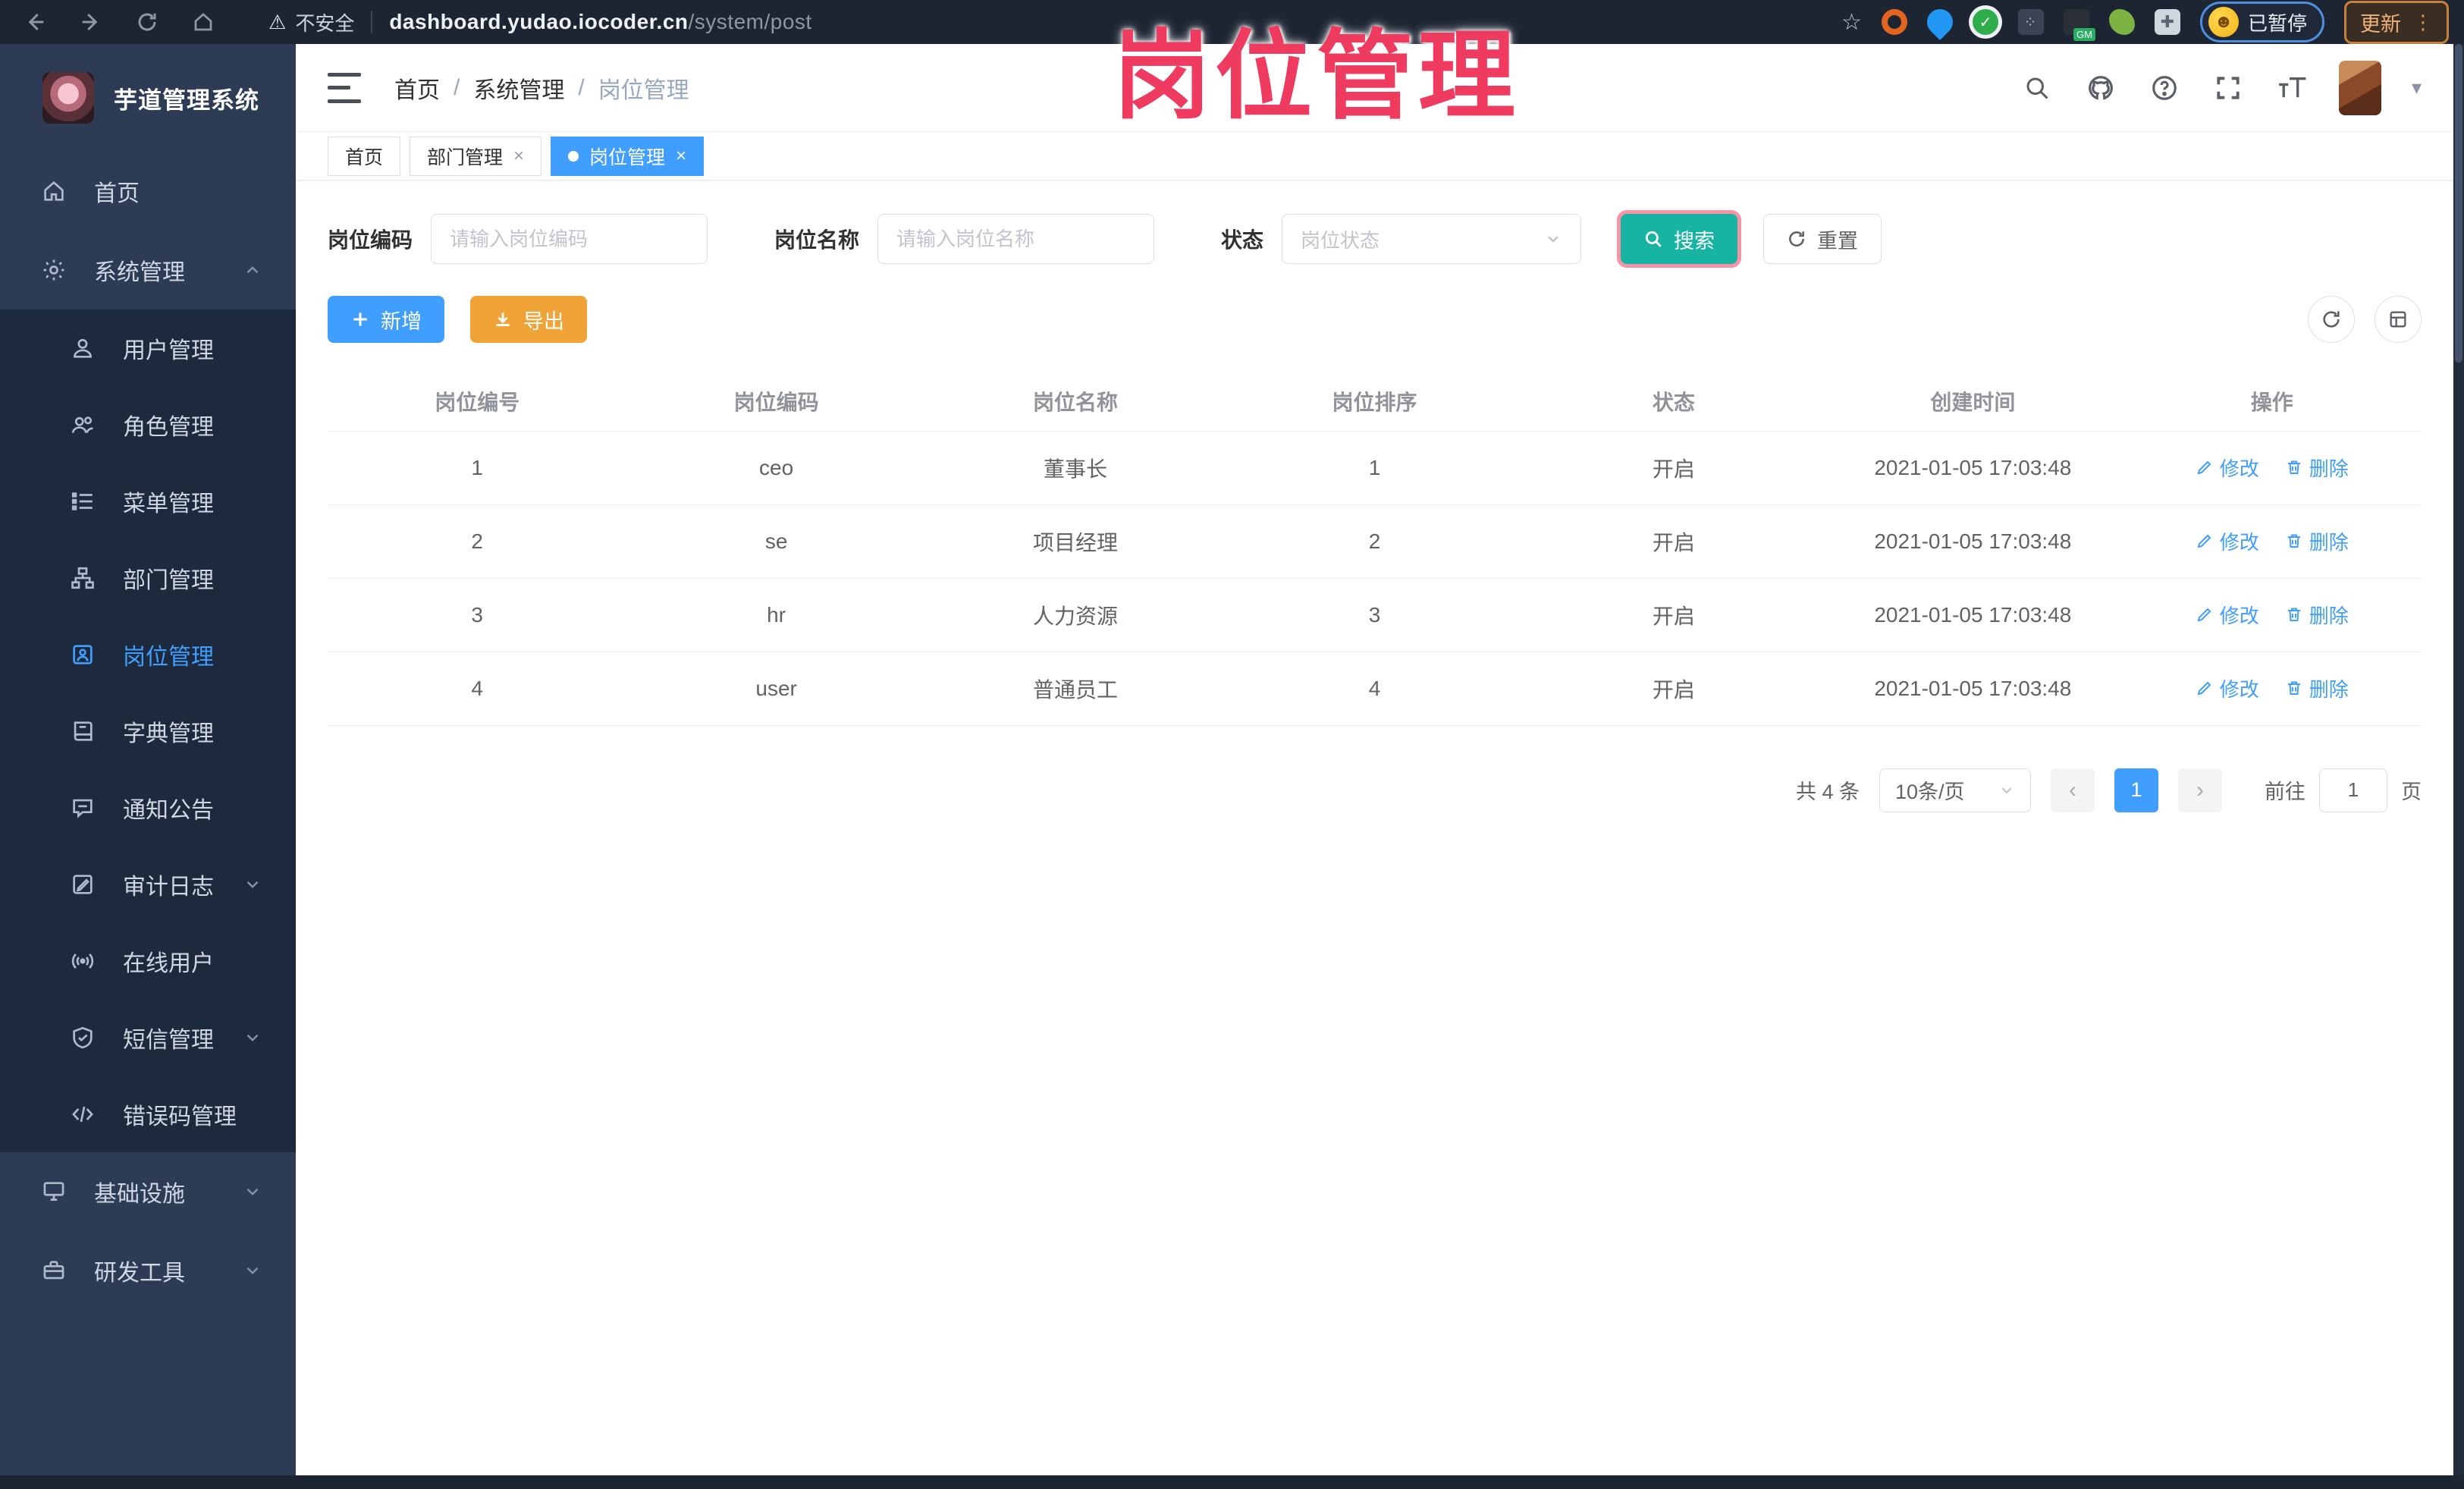 This screenshot has width=2464, height=1489. I want to click on page-size-select: 10条/页, so click(1955, 790).